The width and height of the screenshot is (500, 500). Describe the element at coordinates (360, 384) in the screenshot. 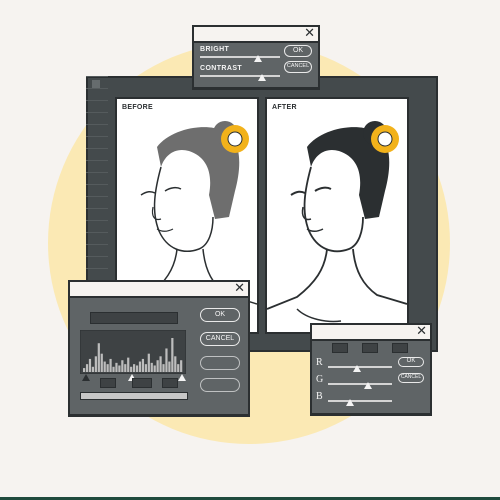

I see `g-slider-track` at that location.